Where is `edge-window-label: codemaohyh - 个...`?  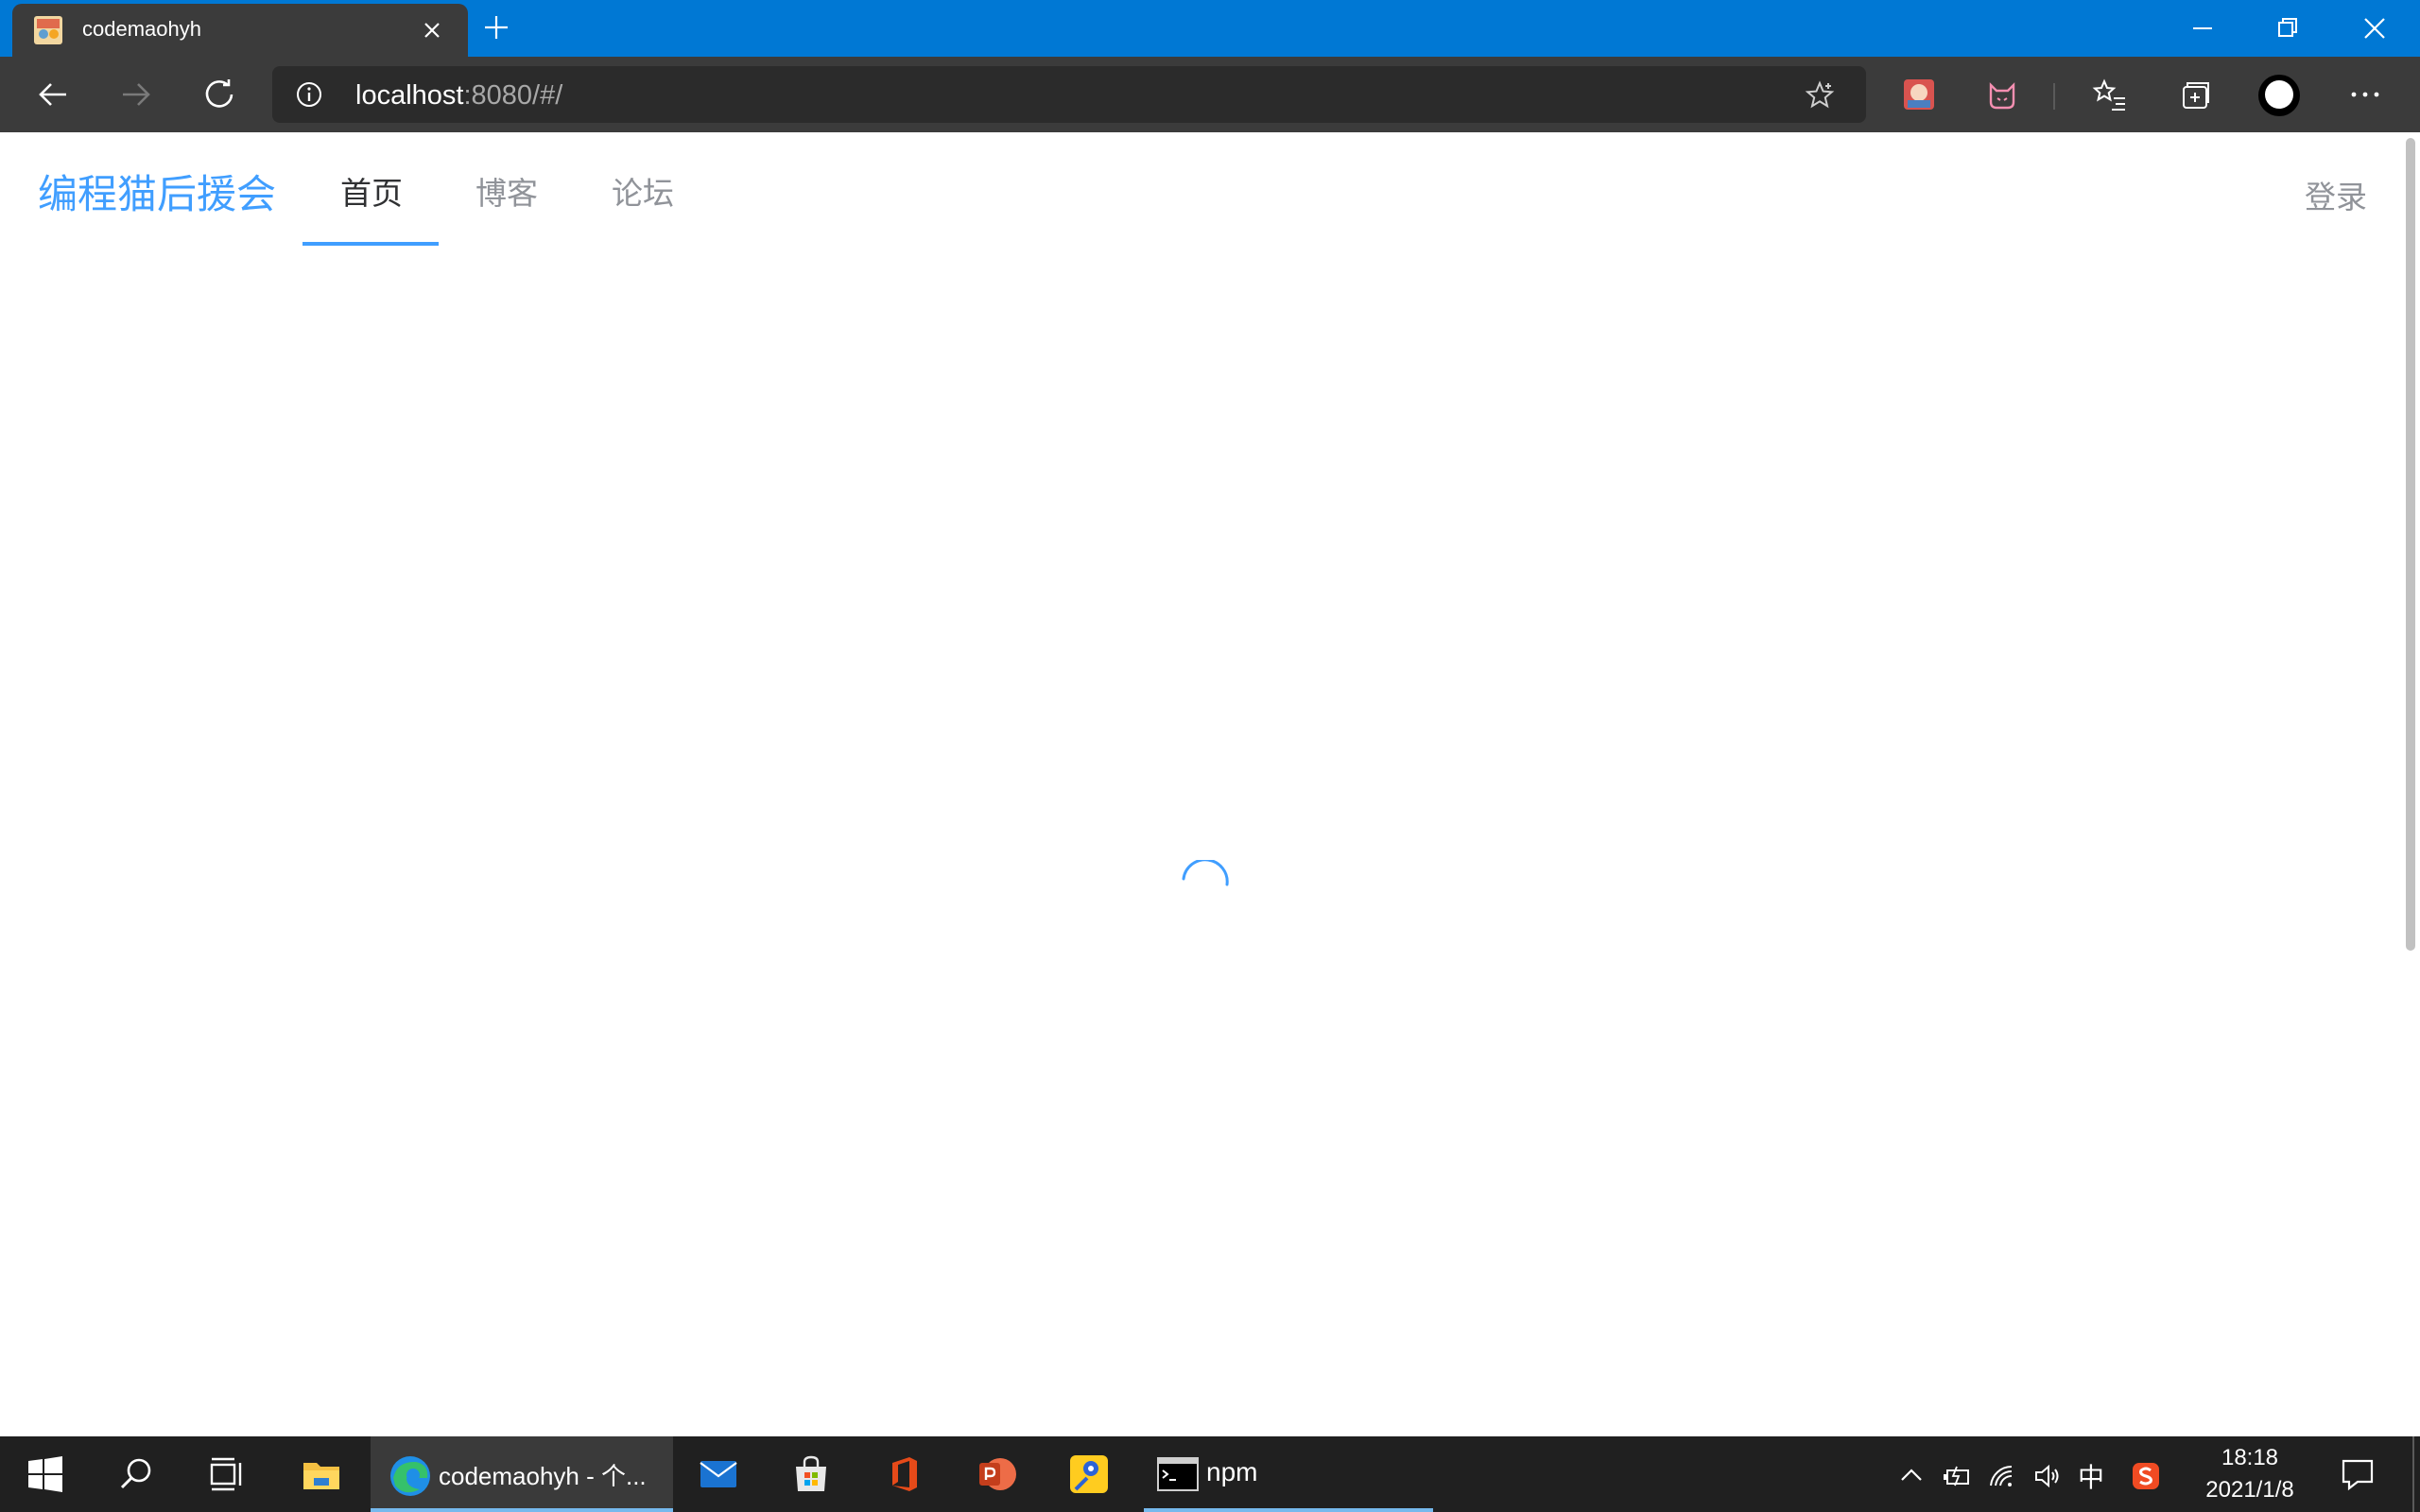 edge-window-label: codemaohyh - 个... is located at coordinates (543, 1476).